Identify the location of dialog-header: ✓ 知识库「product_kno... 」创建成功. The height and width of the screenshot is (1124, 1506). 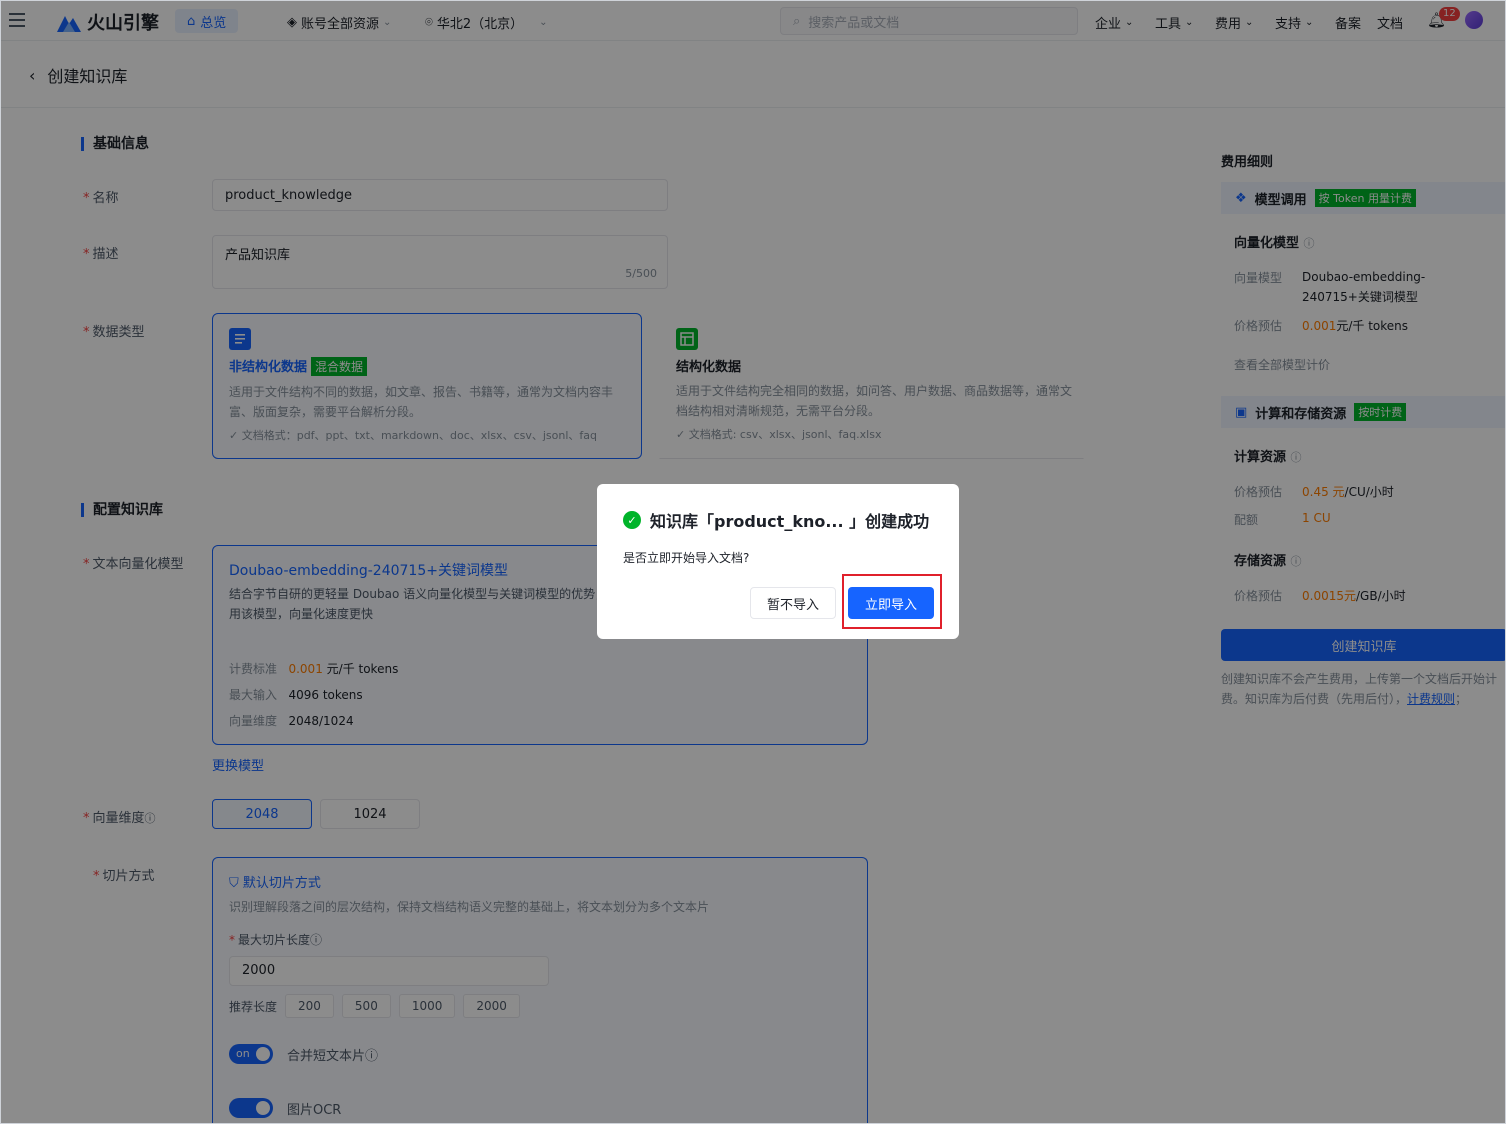
(776, 520).